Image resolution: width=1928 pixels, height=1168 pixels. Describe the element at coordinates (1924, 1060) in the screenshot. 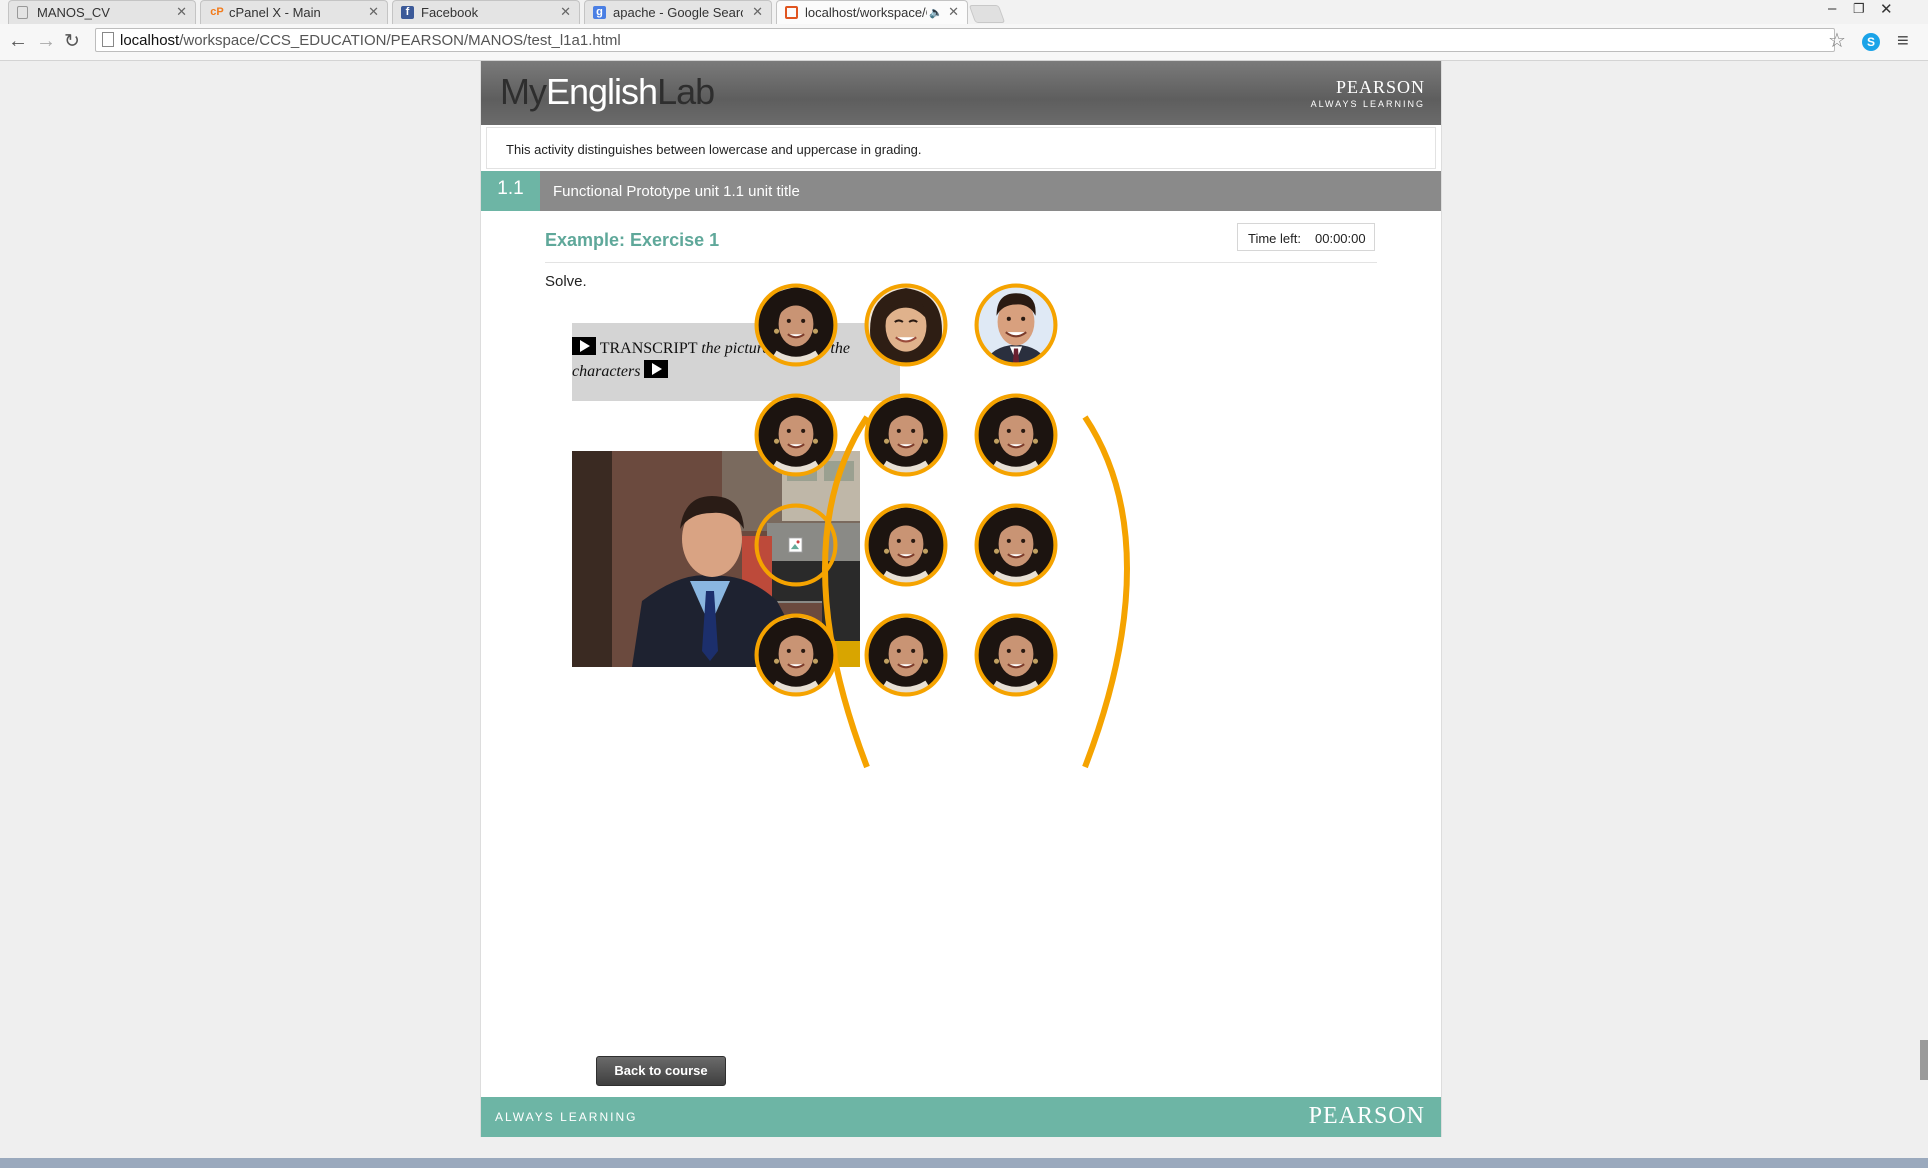

I see `scrollbar-thumb` at that location.